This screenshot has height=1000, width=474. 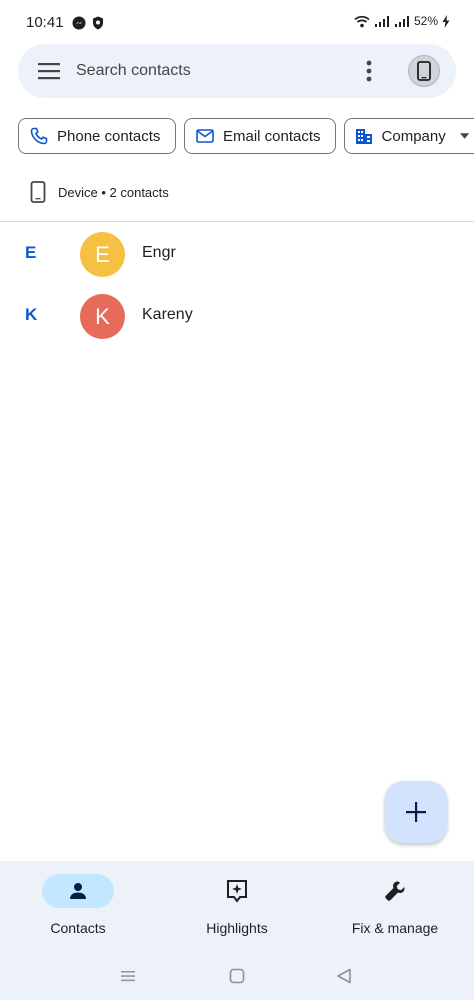 I want to click on account-avatar, so click(x=424, y=71).